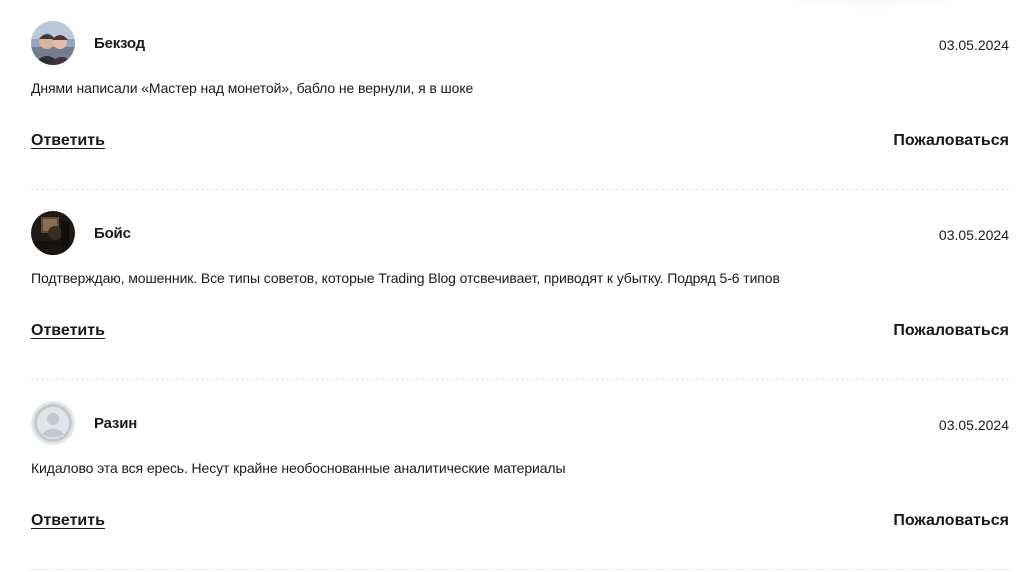 This screenshot has height=572, width=1024. Describe the element at coordinates (520, 234) in the screenshot. I see `comment-header: Бойс 03.05.2024` at that location.